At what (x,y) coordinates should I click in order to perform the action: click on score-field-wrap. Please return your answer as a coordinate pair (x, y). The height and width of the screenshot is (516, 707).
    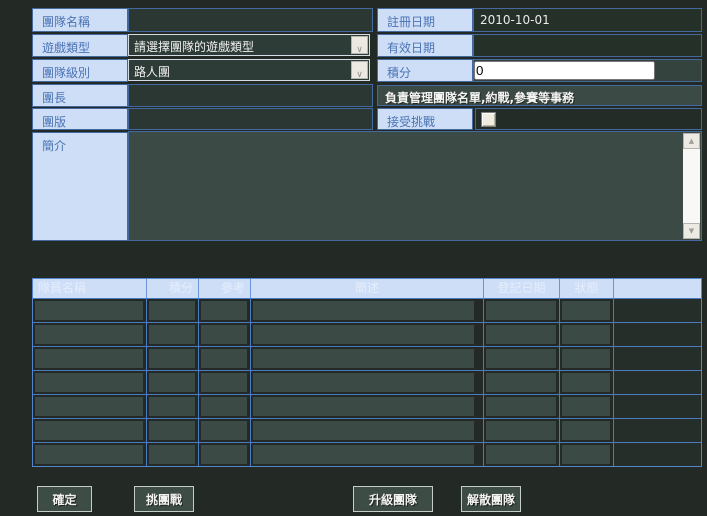
    Looking at the image, I should click on (587, 70).